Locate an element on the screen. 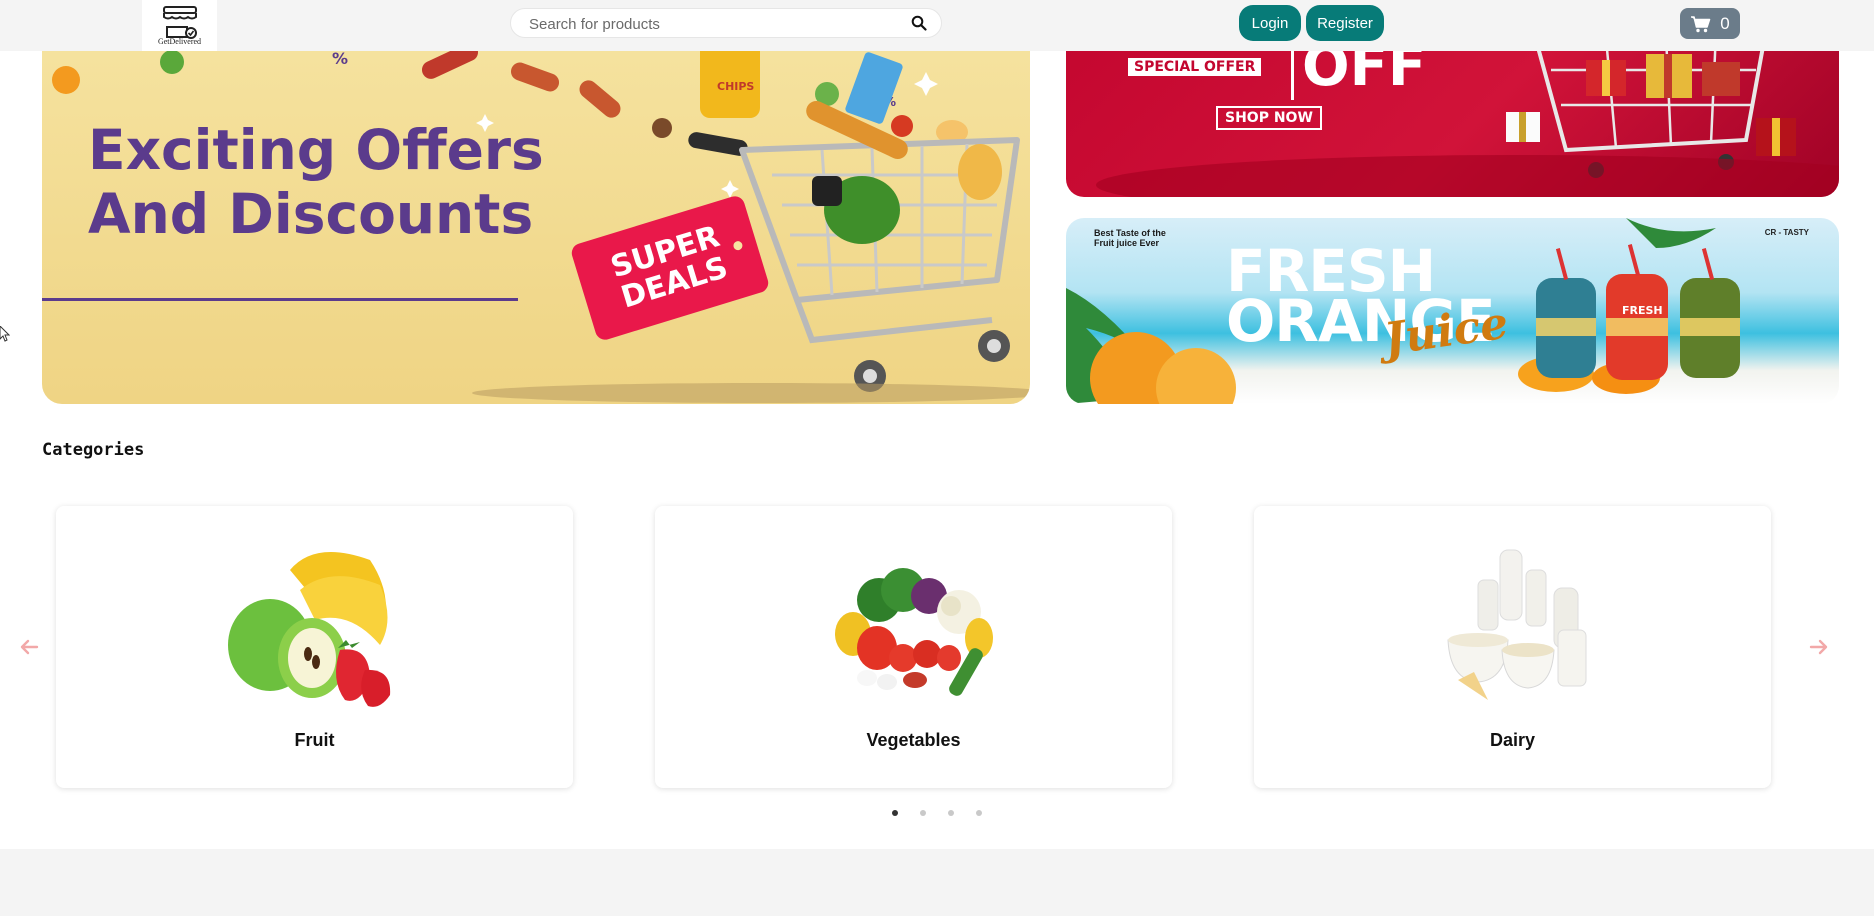  search-icon is located at coordinates (919, 23).